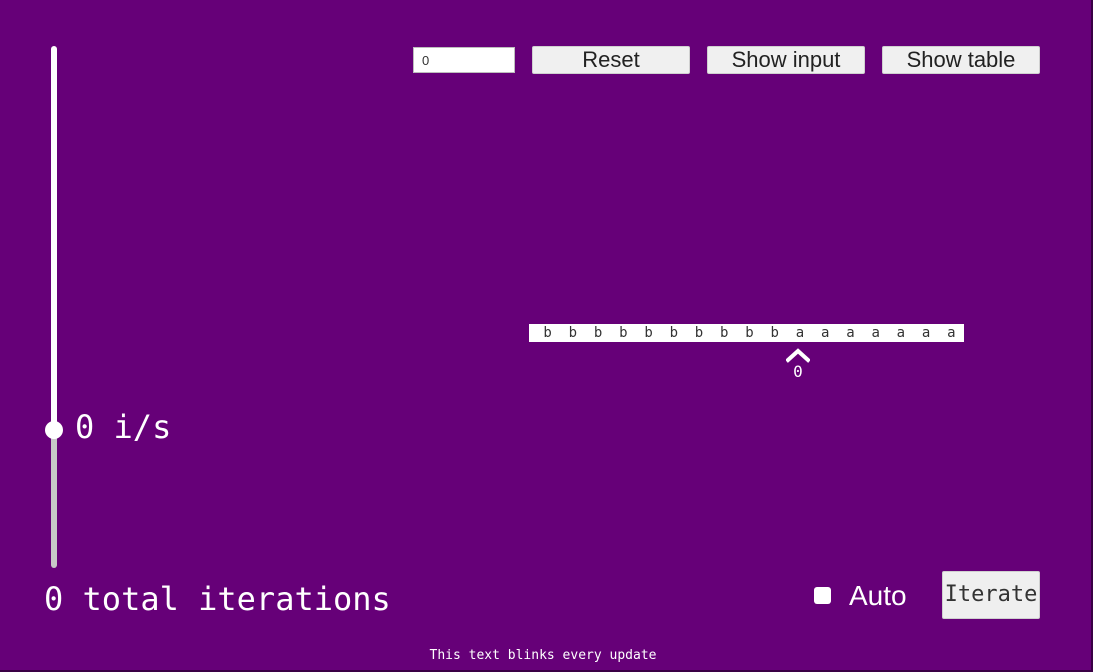 The height and width of the screenshot is (672, 1093). I want to click on tape: bbbbbbbbbbaaaaaaa, so click(746, 333).